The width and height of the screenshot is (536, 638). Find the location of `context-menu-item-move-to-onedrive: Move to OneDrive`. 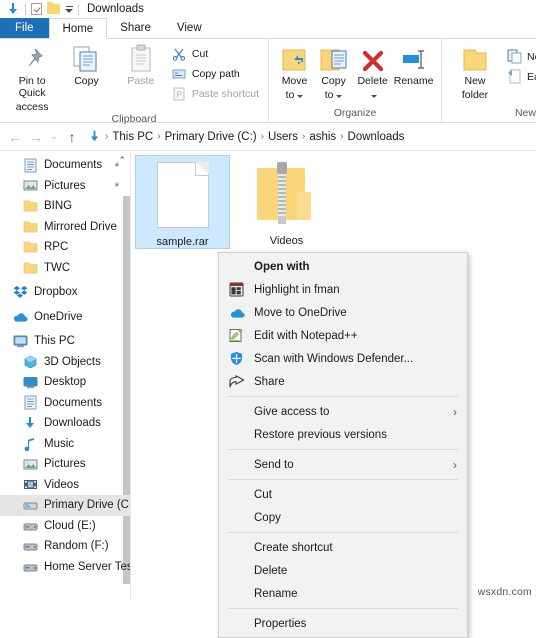

context-menu-item-move-to-onedrive: Move to OneDrive is located at coordinates (343, 312).